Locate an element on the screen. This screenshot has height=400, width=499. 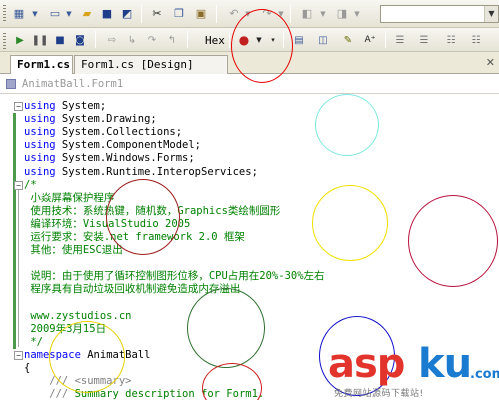
nav-forward-dropdown-icon: ▼ is located at coordinates (357, 13).